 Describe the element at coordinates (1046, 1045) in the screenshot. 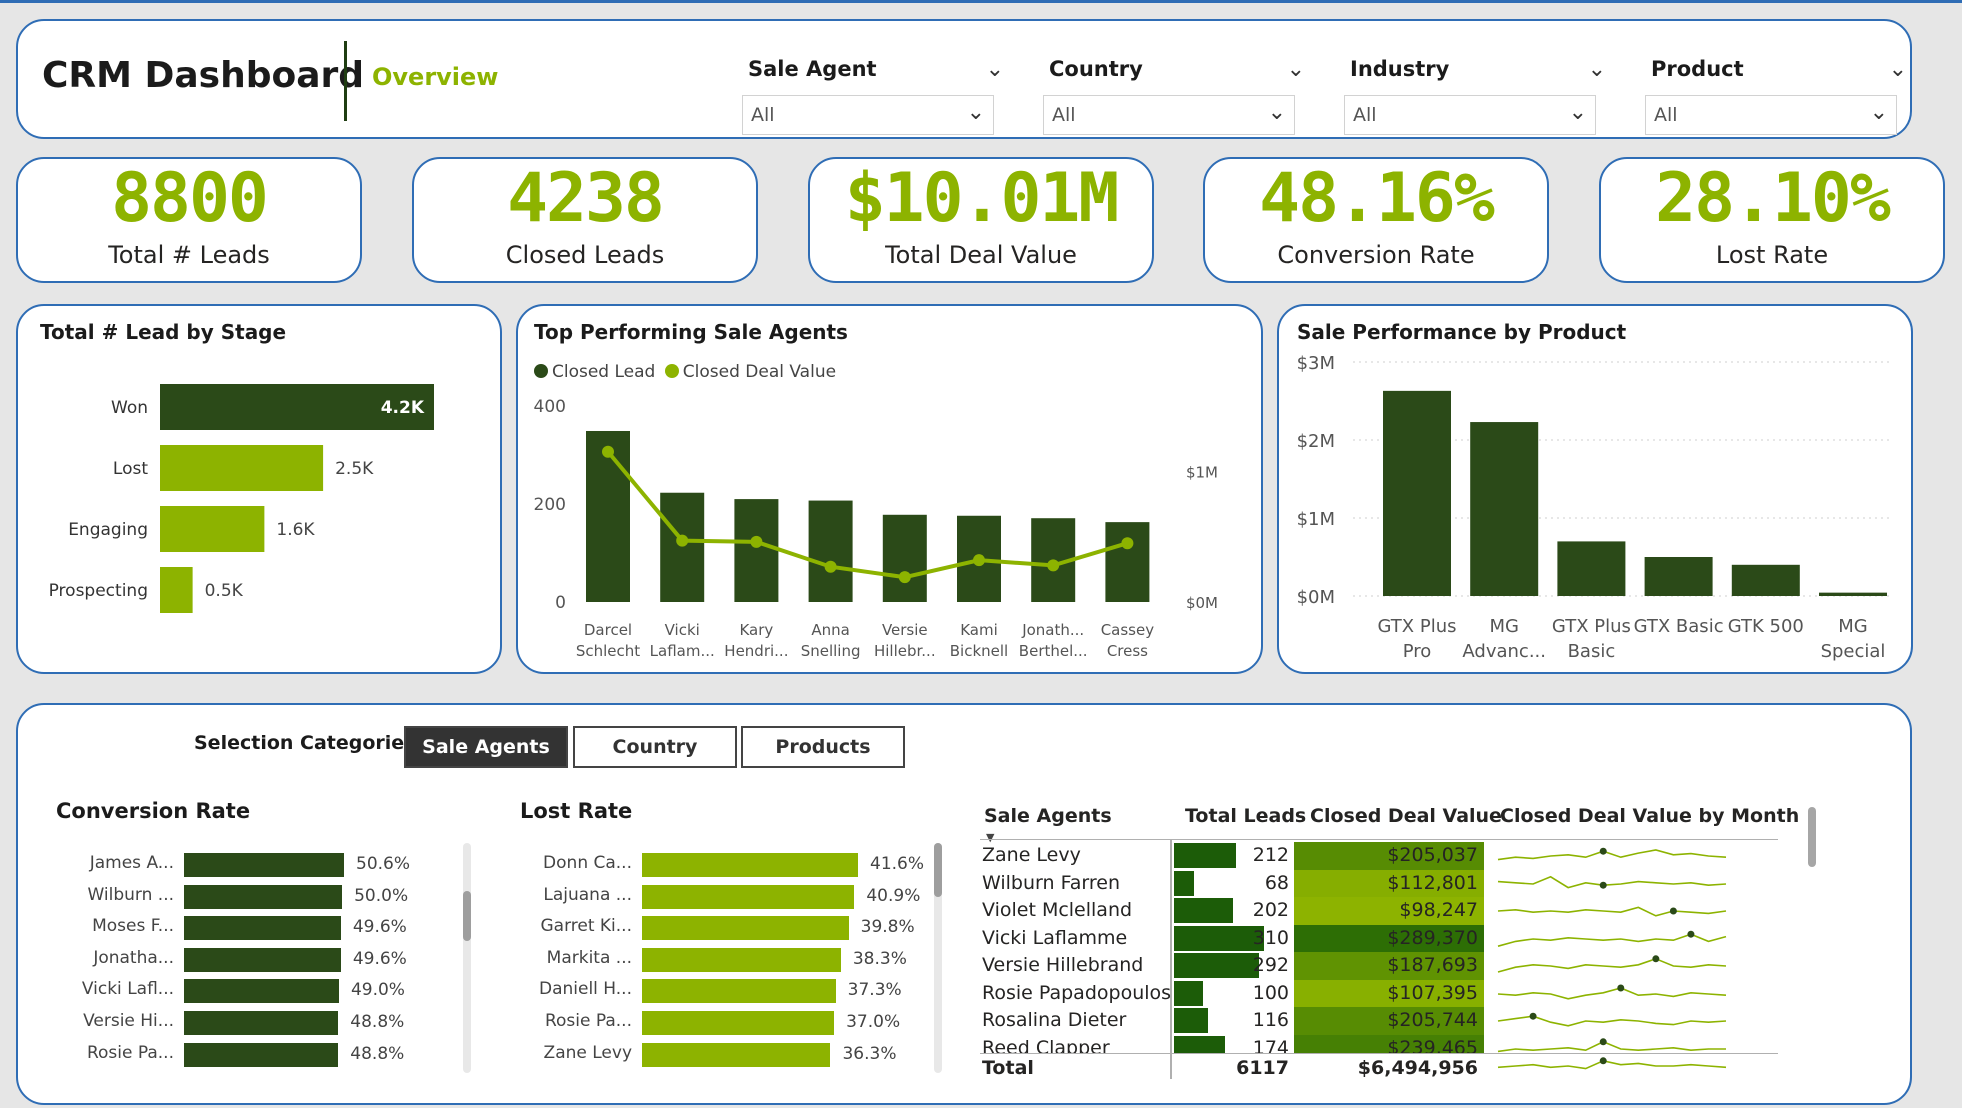

I see `agent-name: Reed Clapper` at that location.